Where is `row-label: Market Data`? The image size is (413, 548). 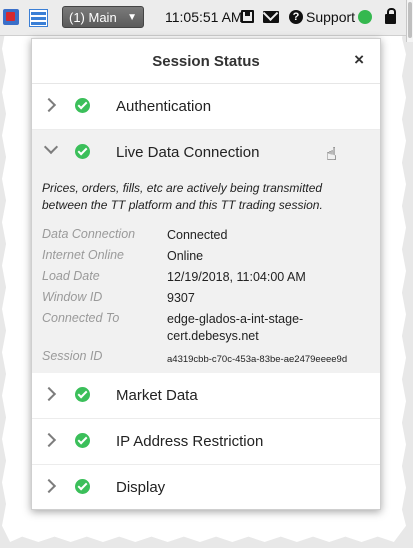 row-label: Market Data is located at coordinates (157, 395).